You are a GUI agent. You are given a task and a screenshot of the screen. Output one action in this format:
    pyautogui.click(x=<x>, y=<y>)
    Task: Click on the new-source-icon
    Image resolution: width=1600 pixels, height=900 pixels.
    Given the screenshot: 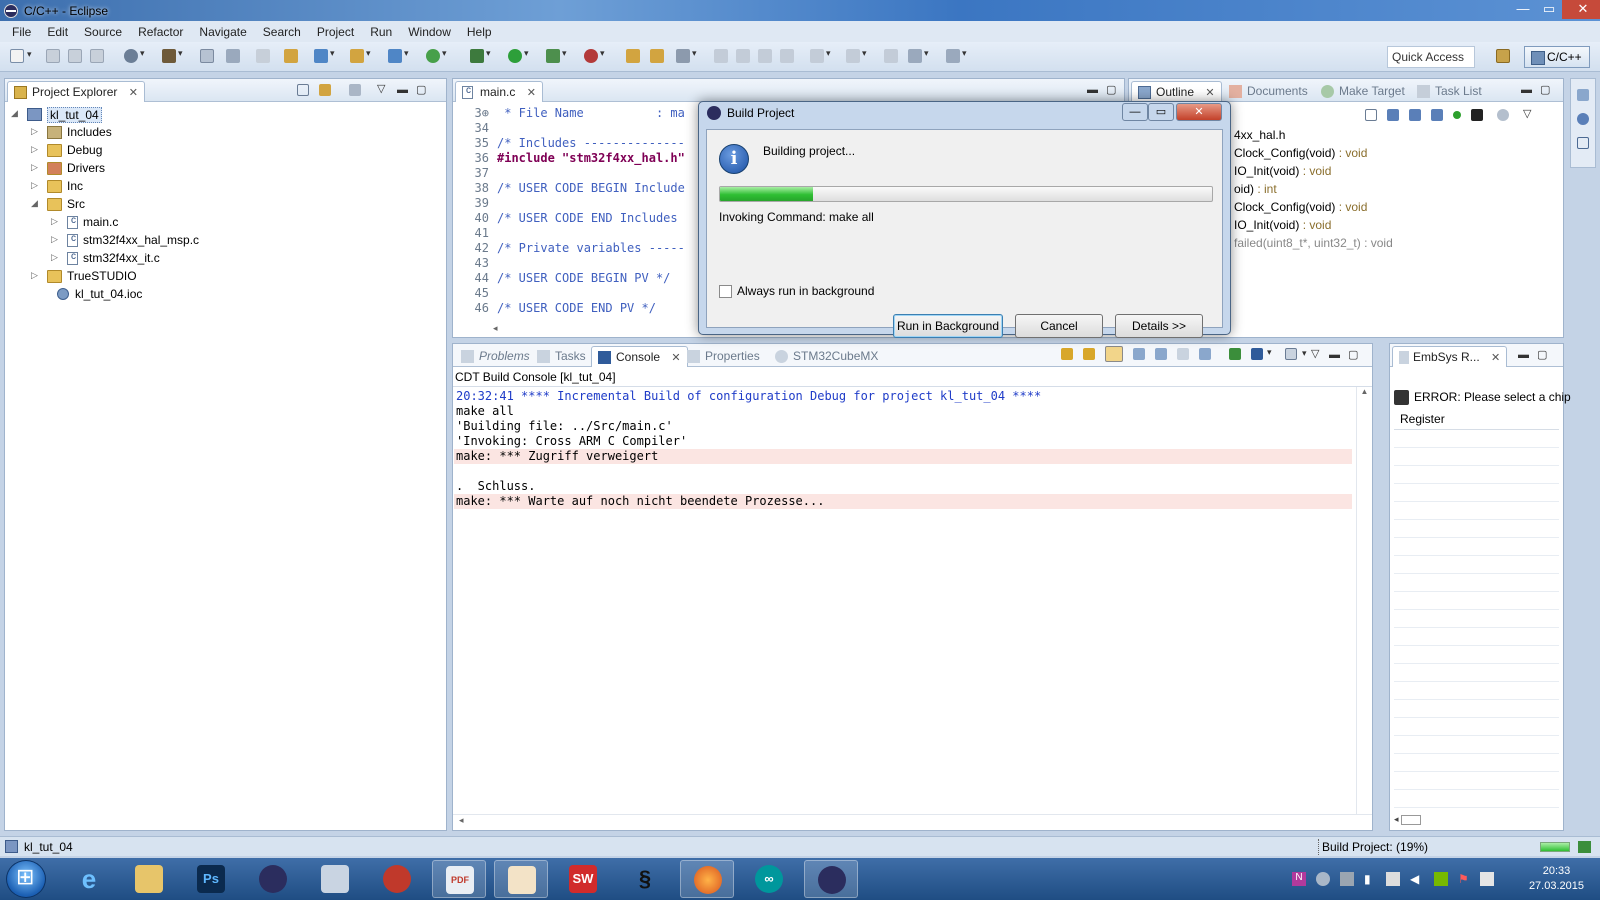 What is the action you would take?
    pyautogui.click(x=398, y=55)
    